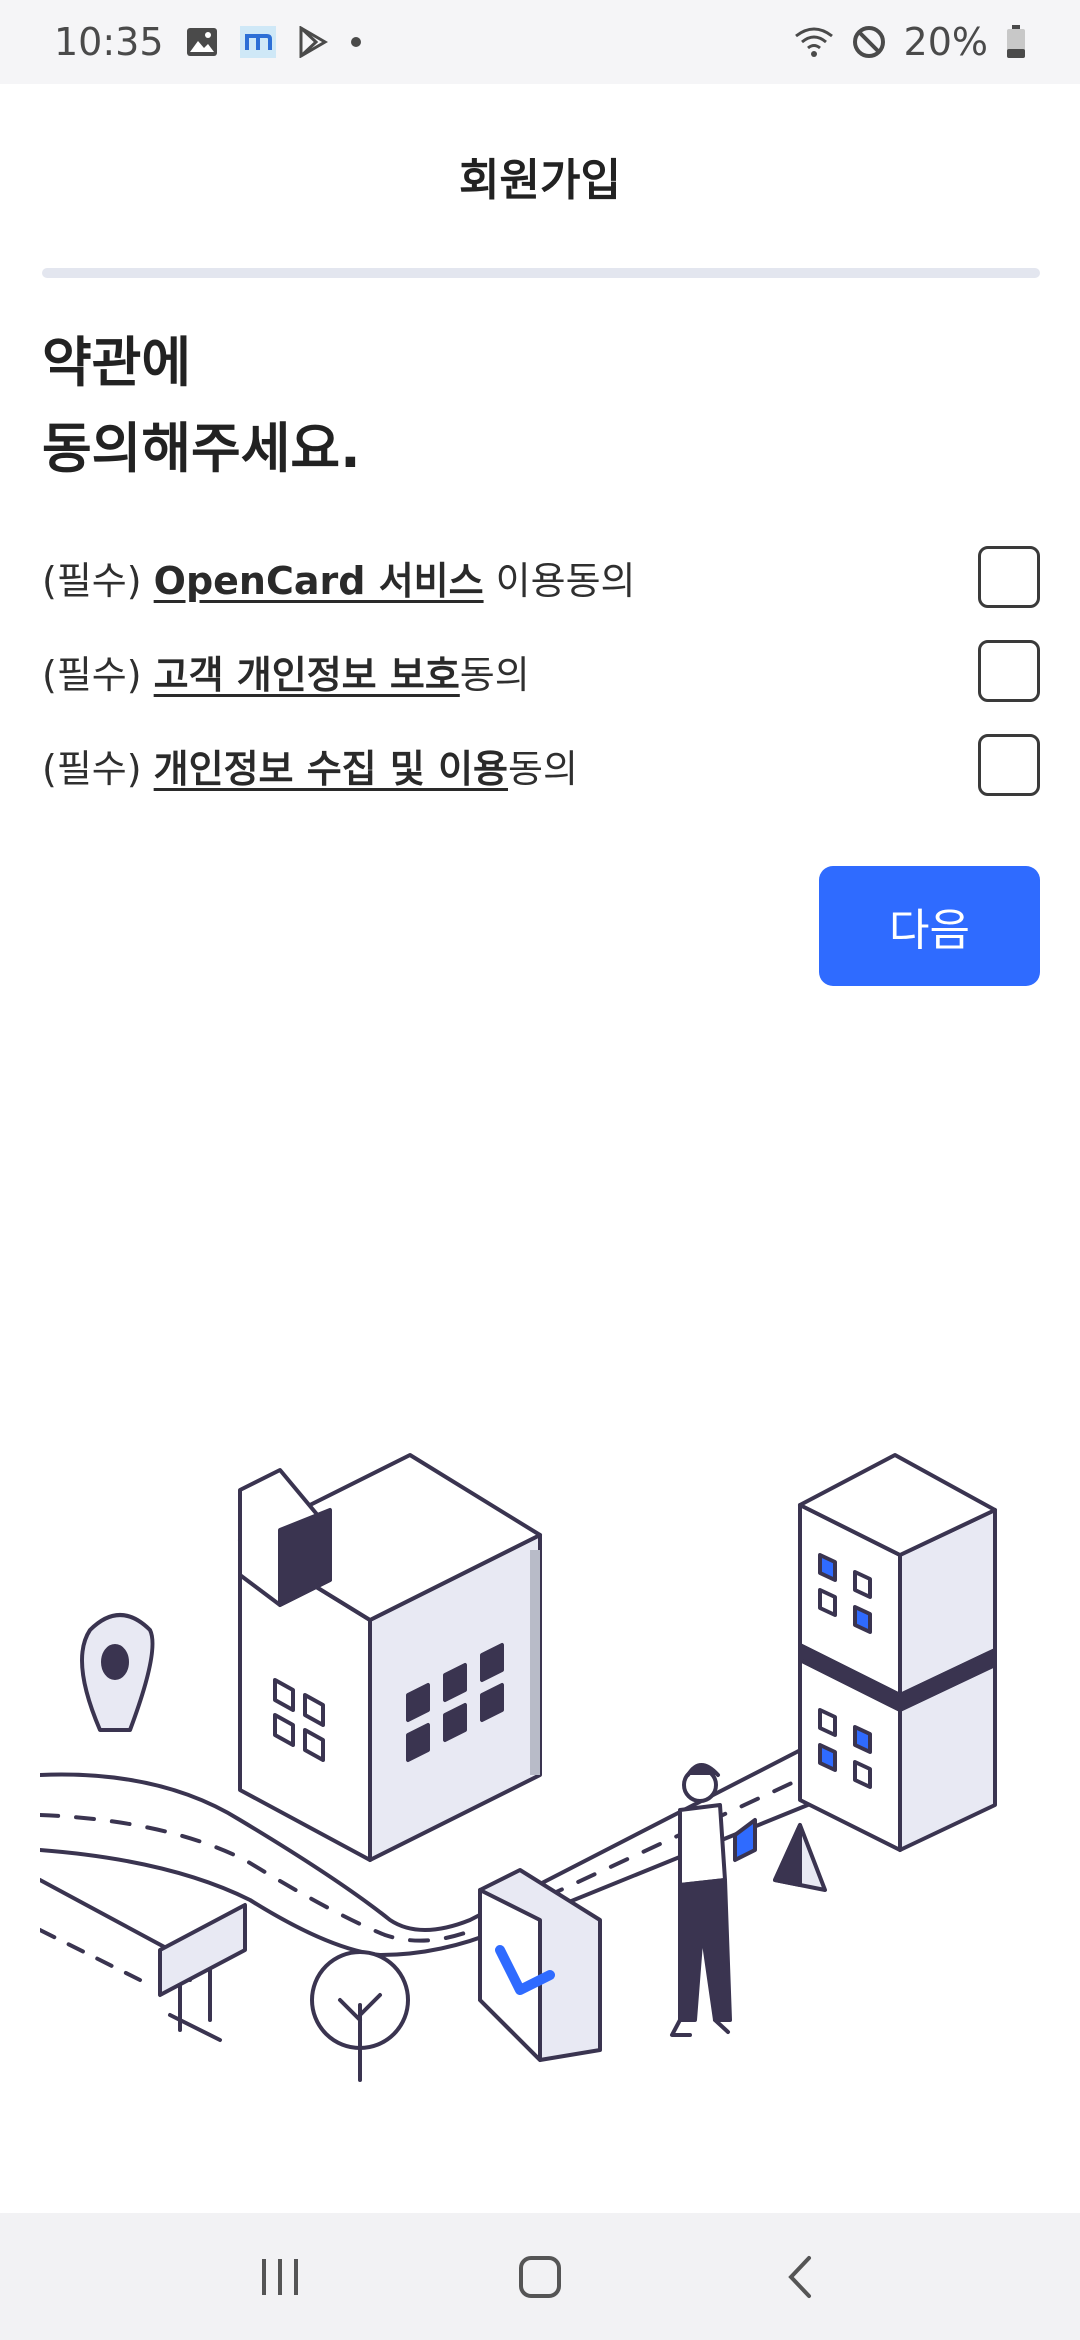 Image resolution: width=1080 pixels, height=2340 pixels. What do you see at coordinates (559, 580) in the screenshot?
I see `term-suffix: 이용동의` at bounding box center [559, 580].